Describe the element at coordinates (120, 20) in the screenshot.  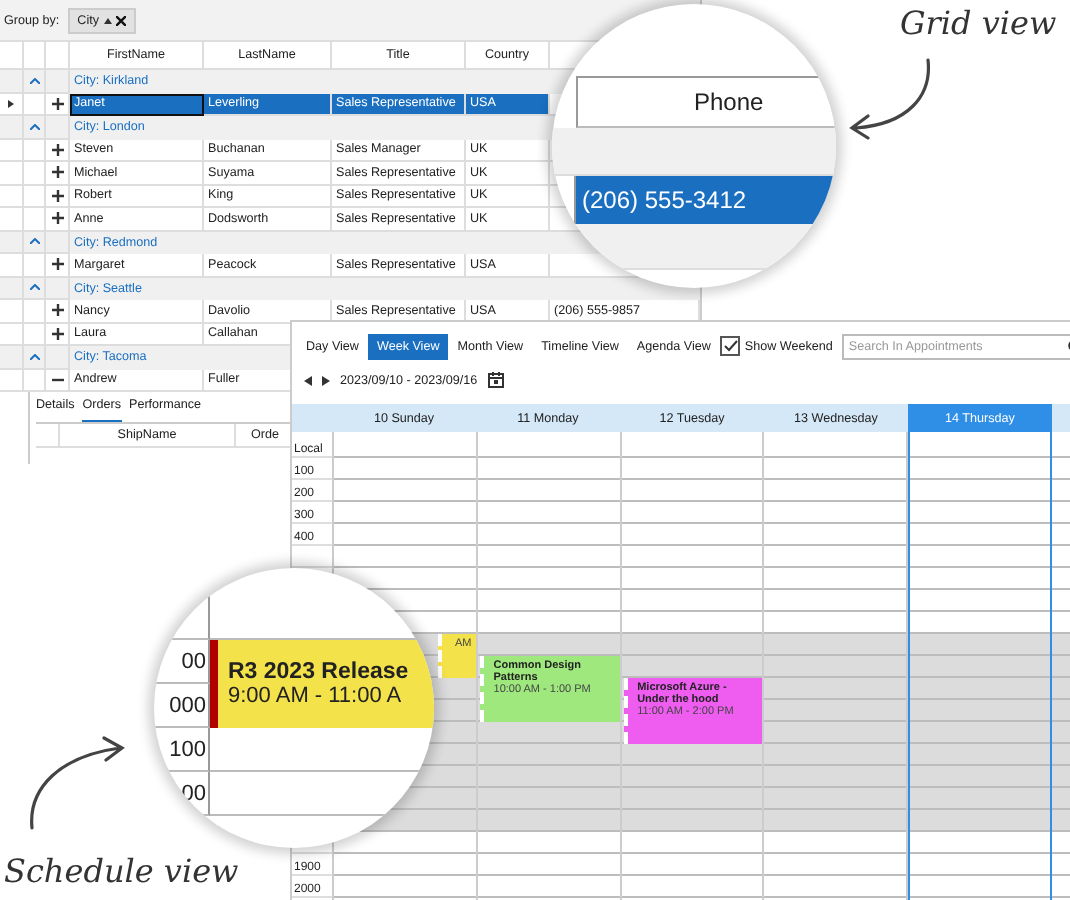
I see `close-icon` at that location.